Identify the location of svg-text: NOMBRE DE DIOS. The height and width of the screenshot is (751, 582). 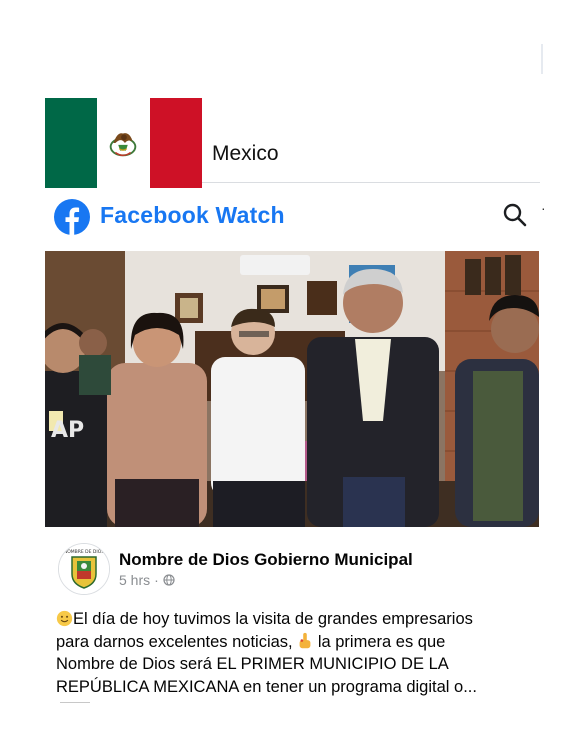
(84, 552).